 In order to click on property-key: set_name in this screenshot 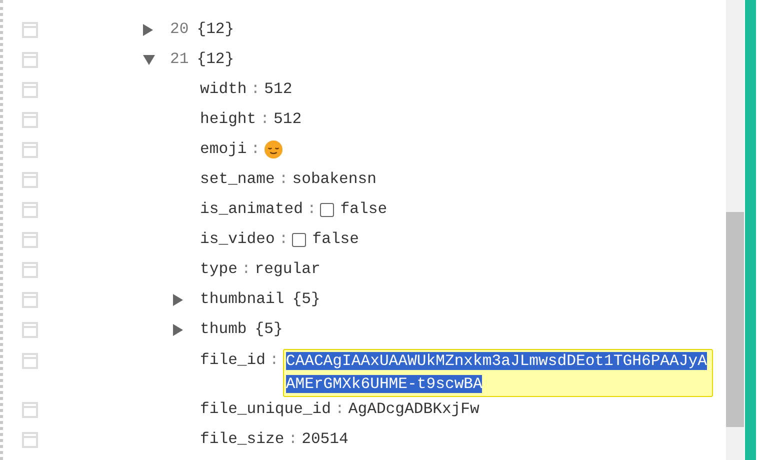, I will do `click(237, 180)`.